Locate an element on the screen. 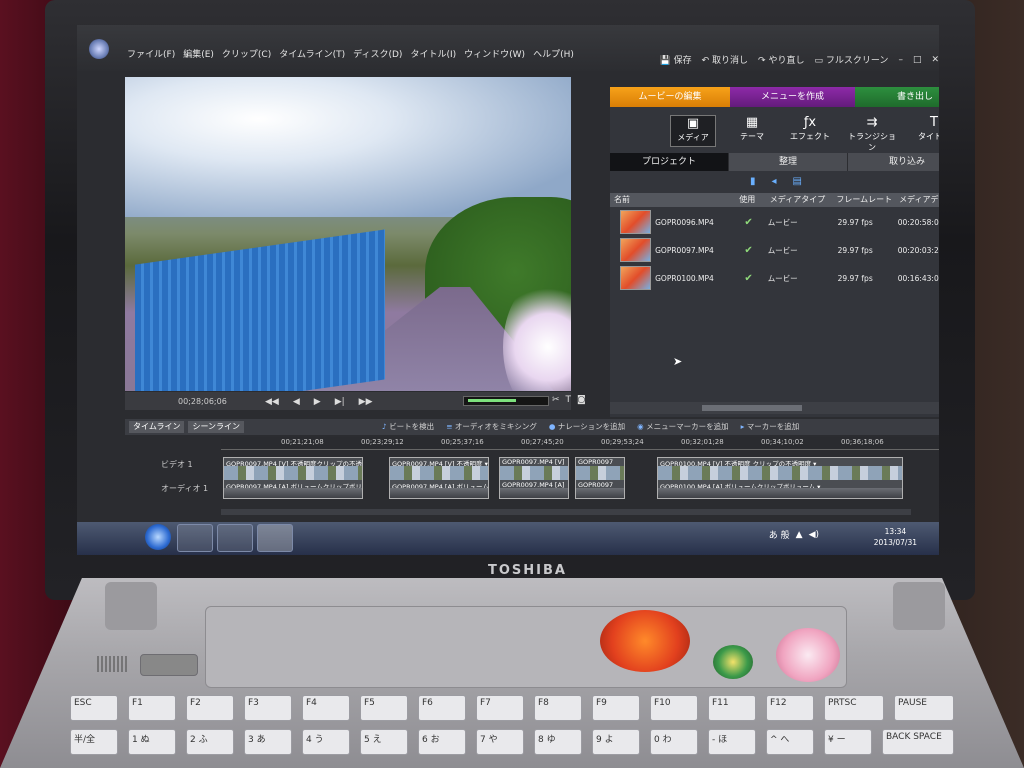 This screenshot has height=768, width=1024. close-icon: ✕ is located at coordinates (935, 60).